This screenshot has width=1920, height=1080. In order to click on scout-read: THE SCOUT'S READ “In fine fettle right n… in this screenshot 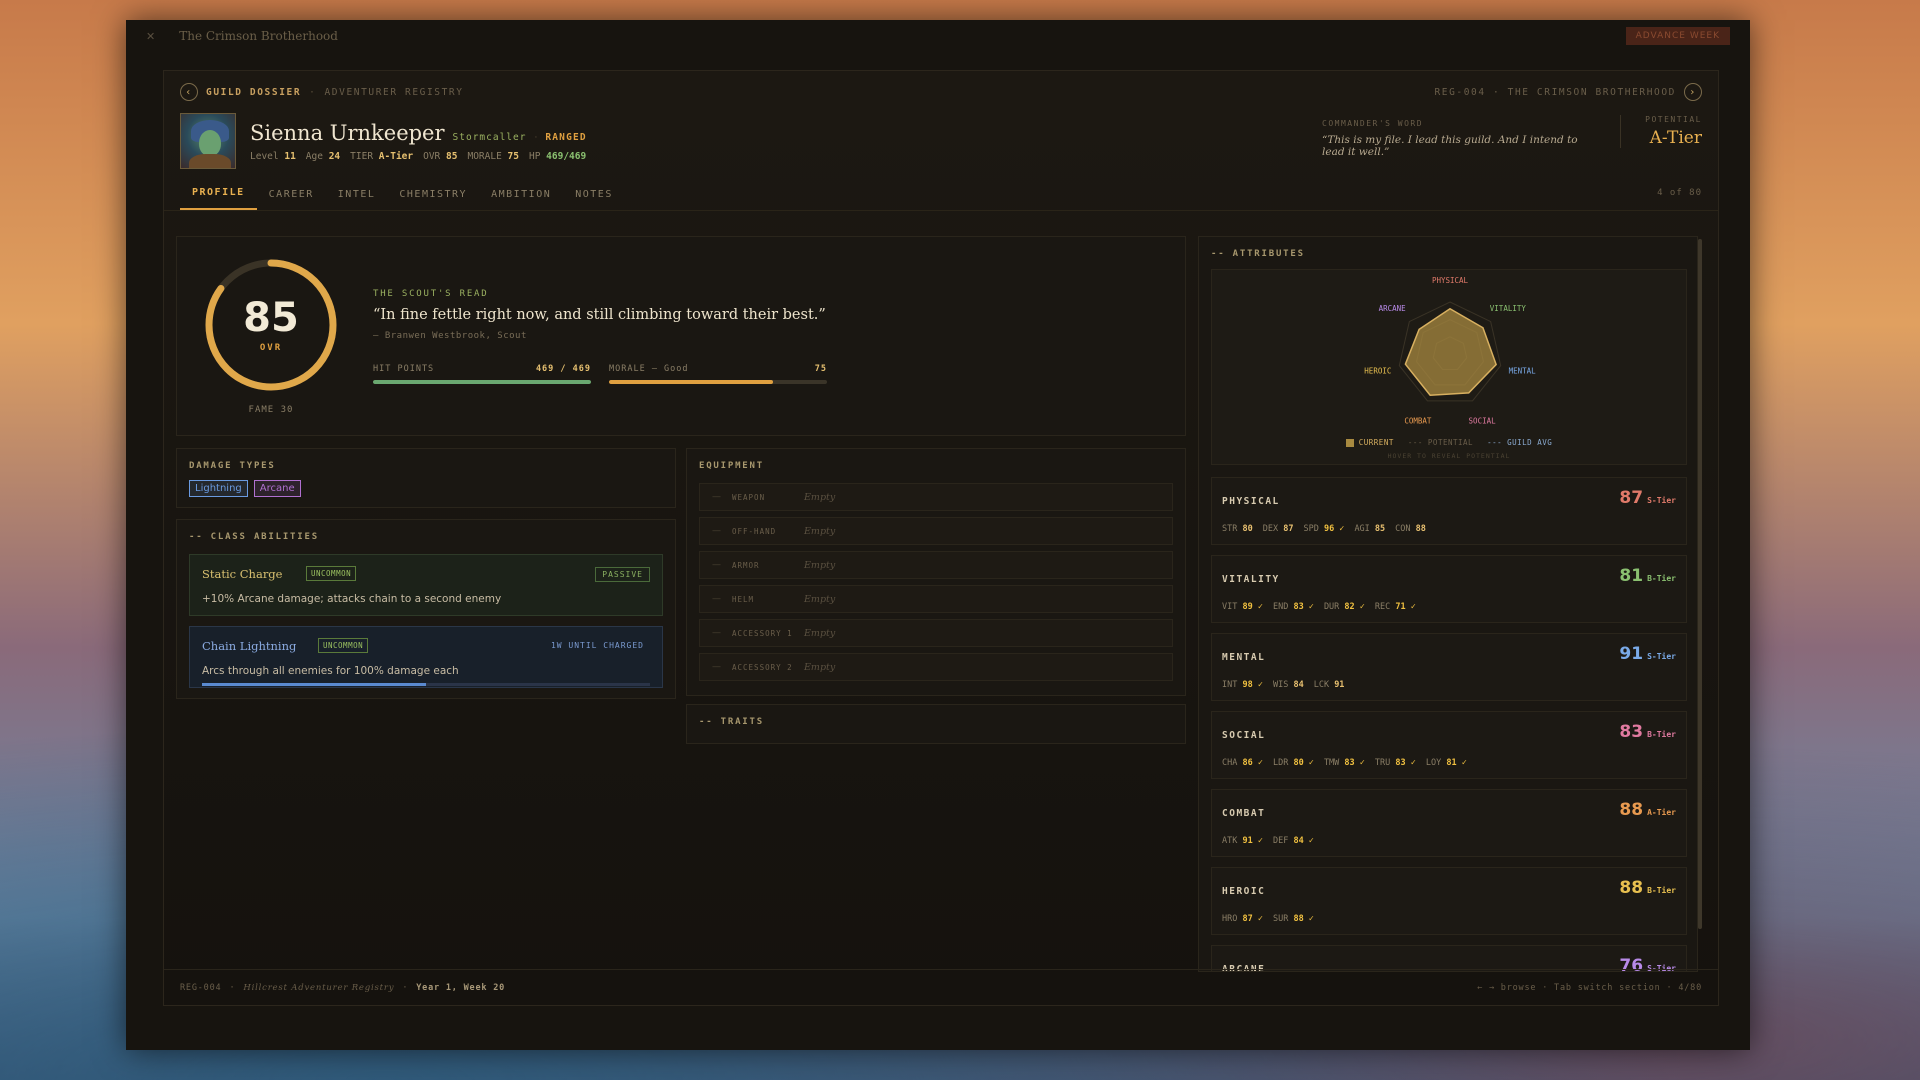, I will do `click(613, 315)`.